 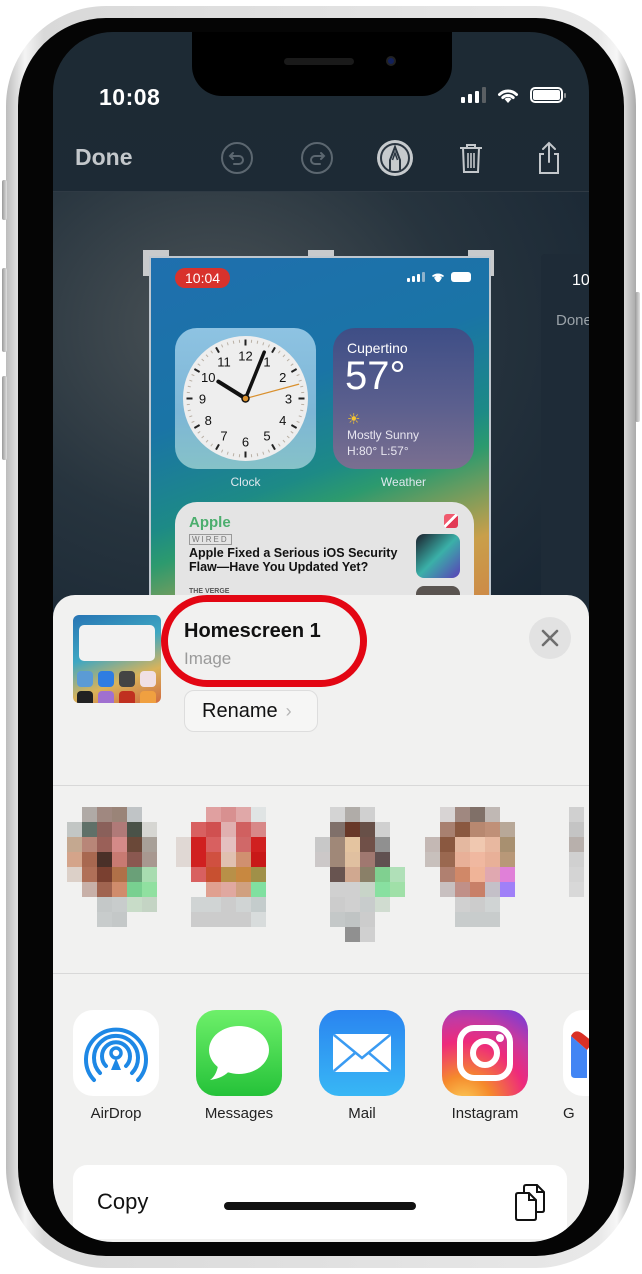 I want to click on clock-number: 2, so click(x=282, y=377).